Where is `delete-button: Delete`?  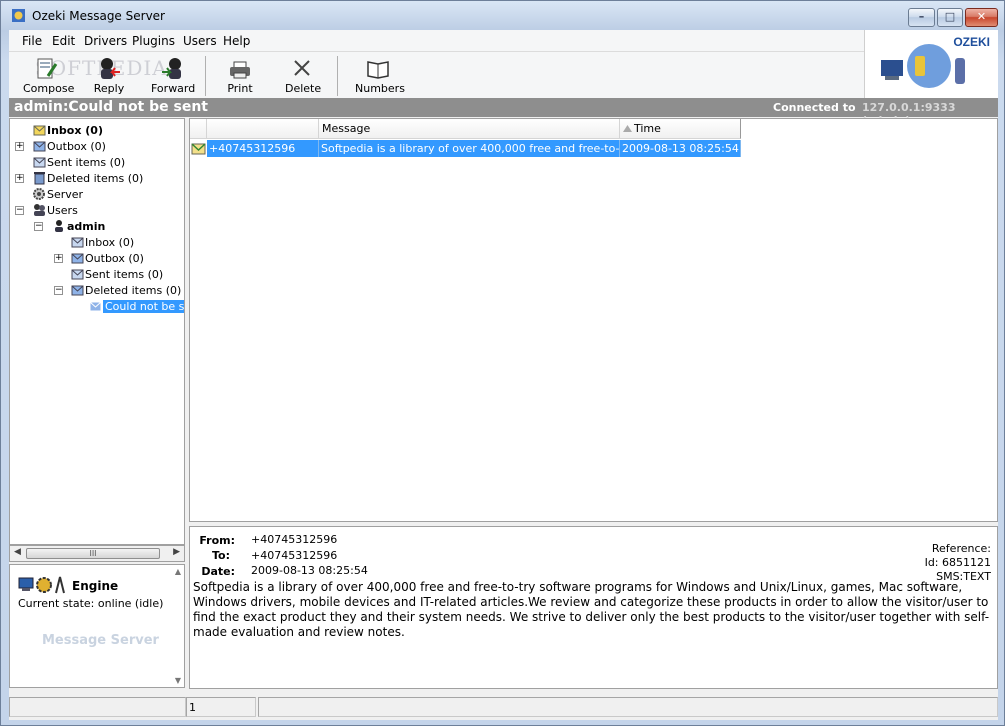
delete-button: Delete is located at coordinates (303, 75).